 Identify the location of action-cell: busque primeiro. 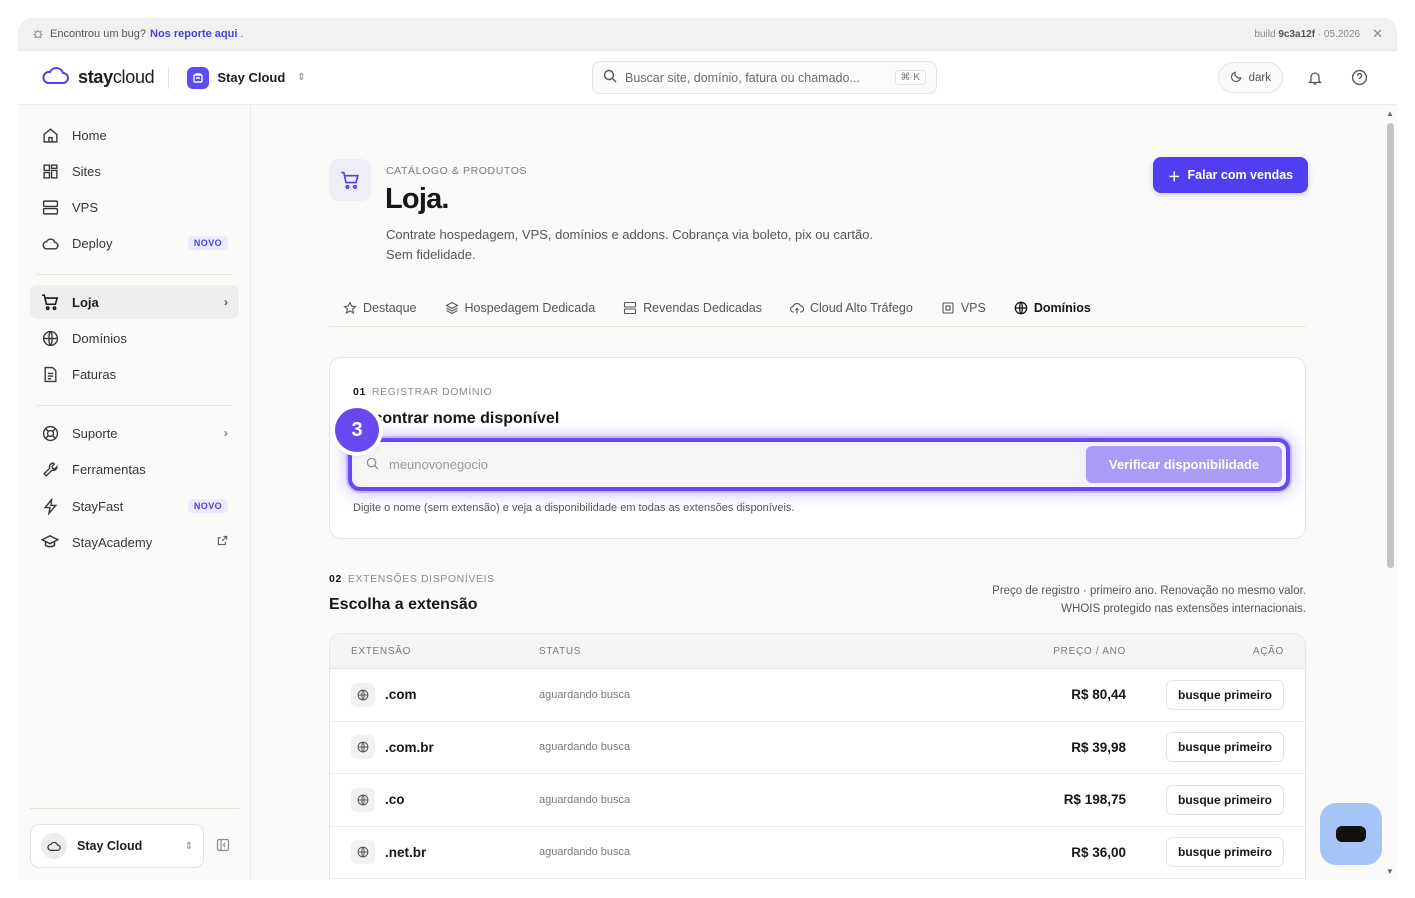
(1215, 747).